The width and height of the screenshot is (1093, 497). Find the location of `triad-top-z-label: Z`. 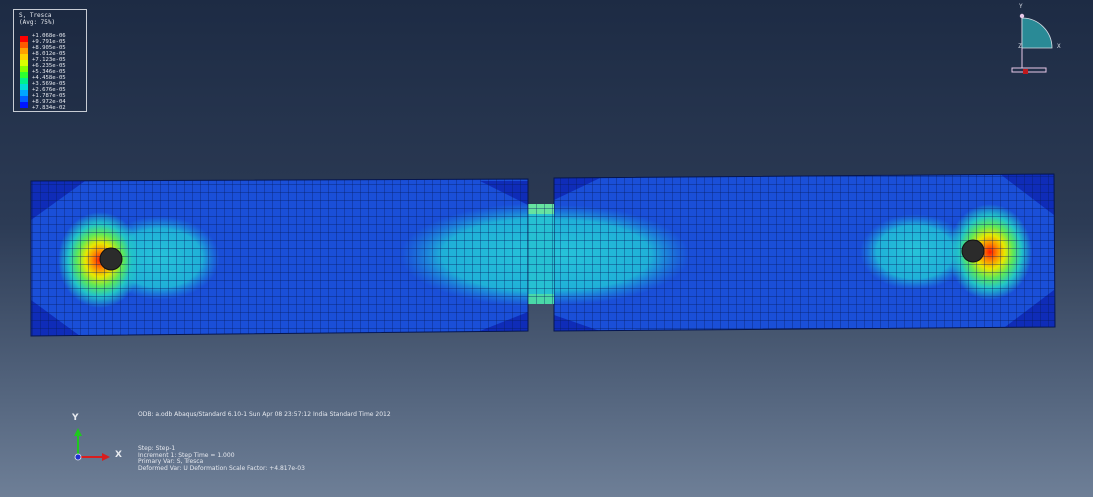

triad-top-z-label: Z is located at coordinates (1020, 46).